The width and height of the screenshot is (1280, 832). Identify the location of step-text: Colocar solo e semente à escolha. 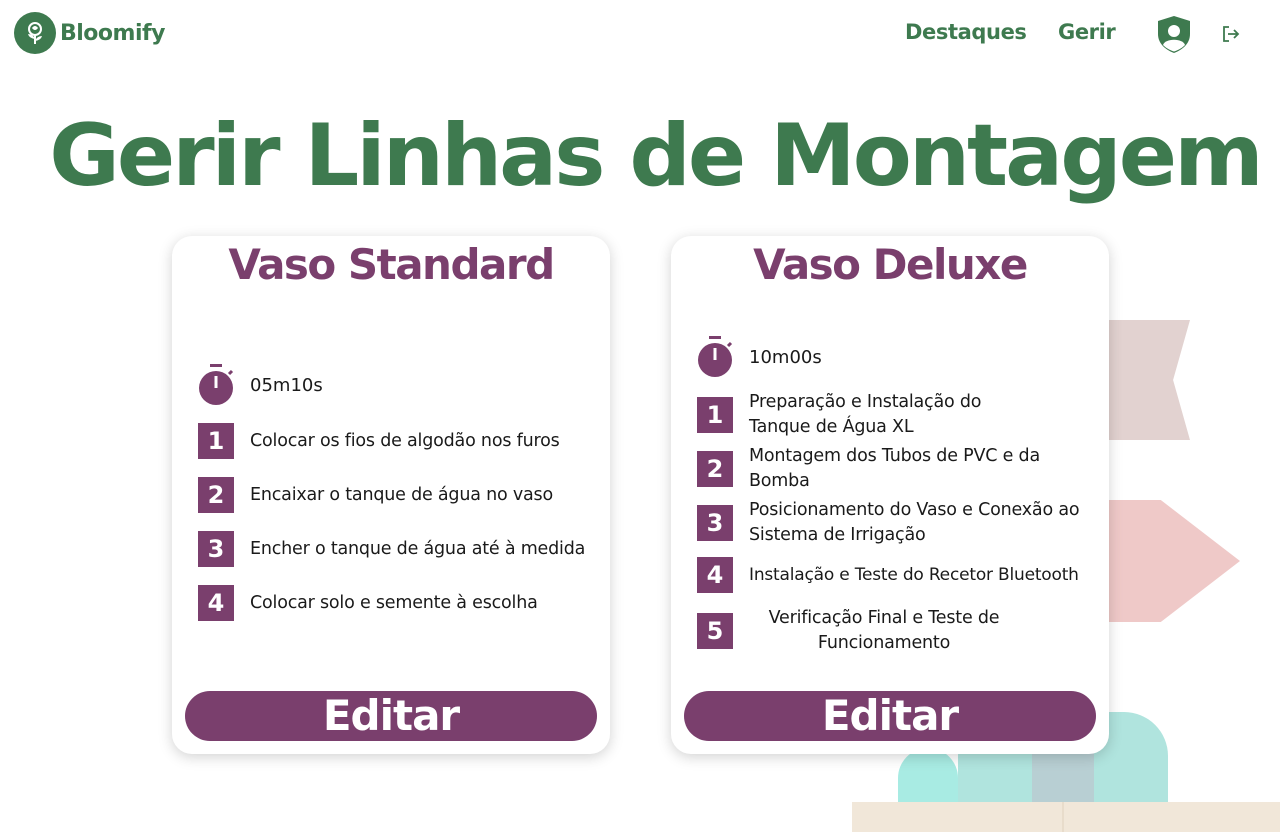
(394, 602).